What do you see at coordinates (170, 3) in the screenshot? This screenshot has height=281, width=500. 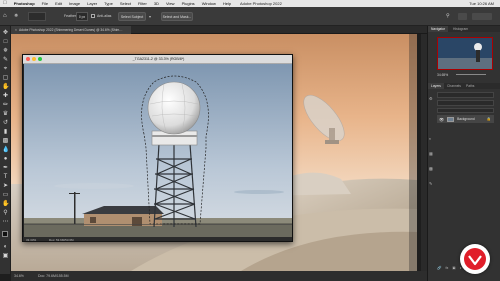 I see `menu-view: View` at bounding box center [170, 3].